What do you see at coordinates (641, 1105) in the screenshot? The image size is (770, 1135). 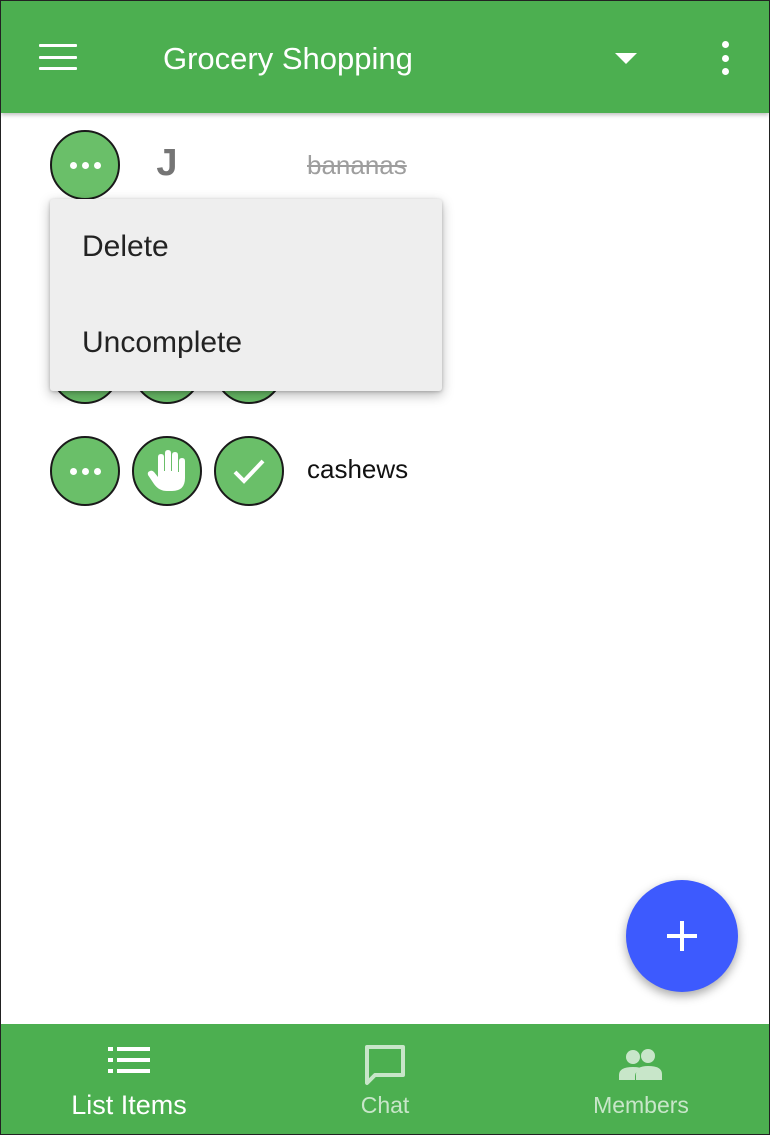 I see `nav-label: Members` at bounding box center [641, 1105].